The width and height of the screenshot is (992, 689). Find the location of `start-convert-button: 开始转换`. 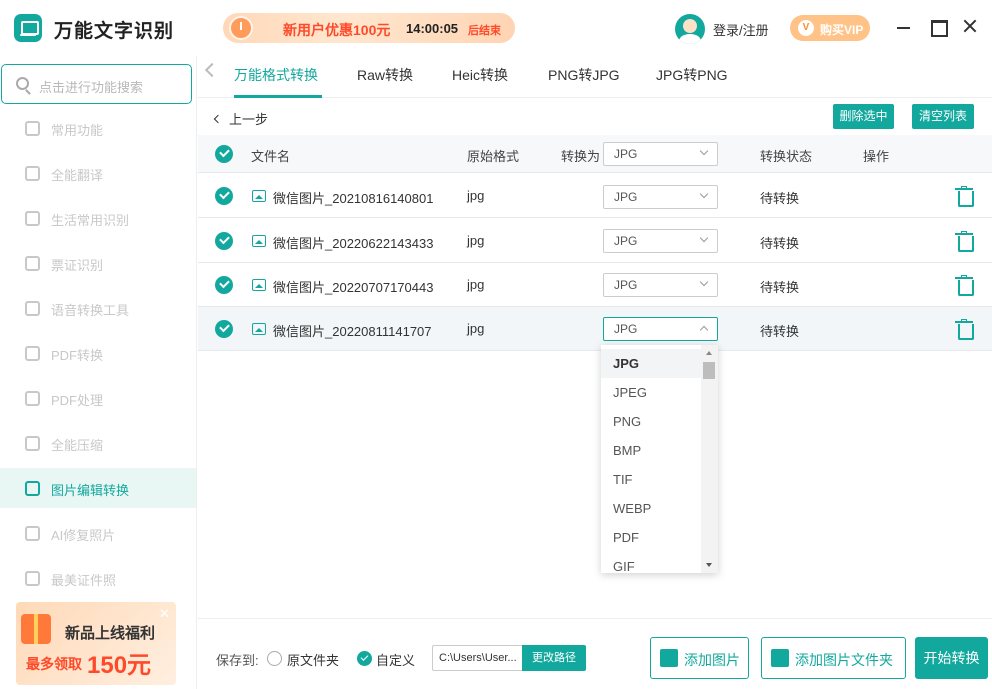

start-convert-button: 开始转换 is located at coordinates (951, 658).